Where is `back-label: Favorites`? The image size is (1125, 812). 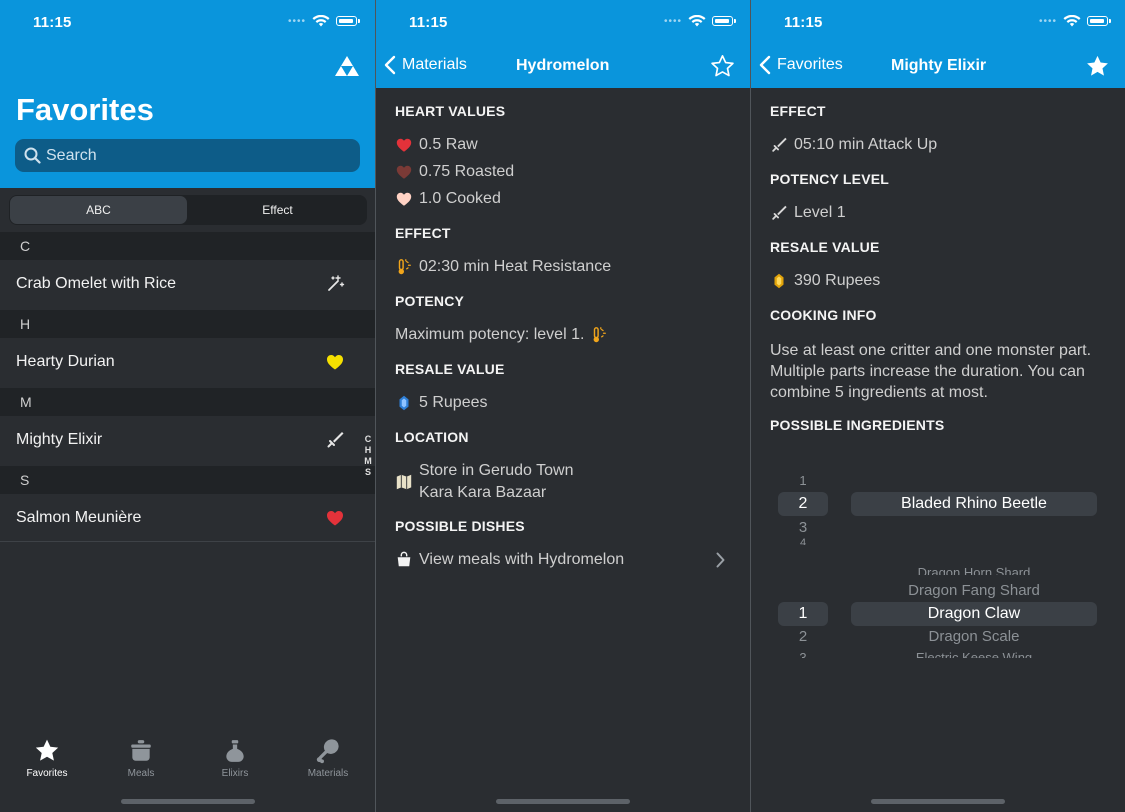 back-label: Favorites is located at coordinates (810, 64).